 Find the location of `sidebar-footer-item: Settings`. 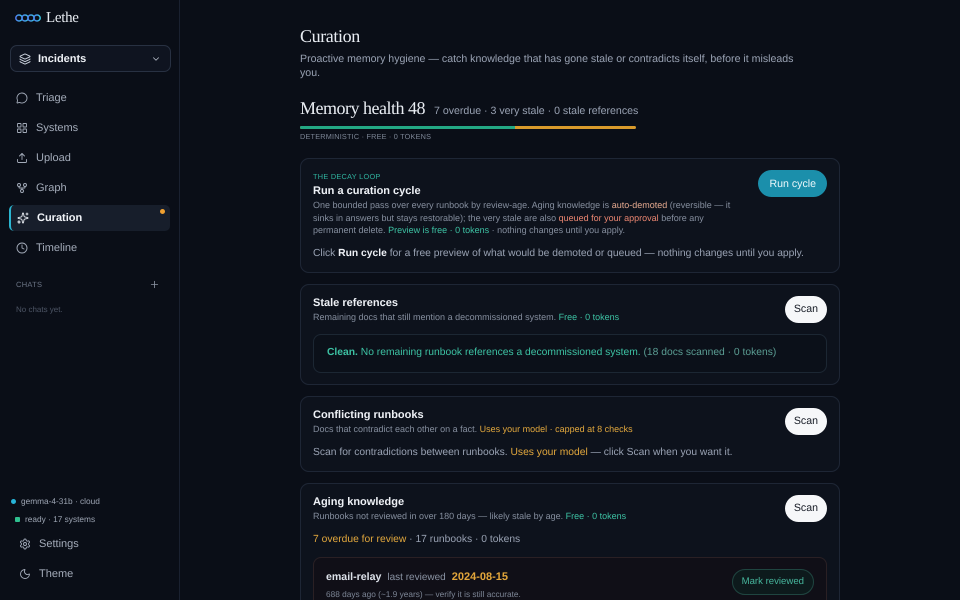

sidebar-footer-item: Settings is located at coordinates (89, 544).